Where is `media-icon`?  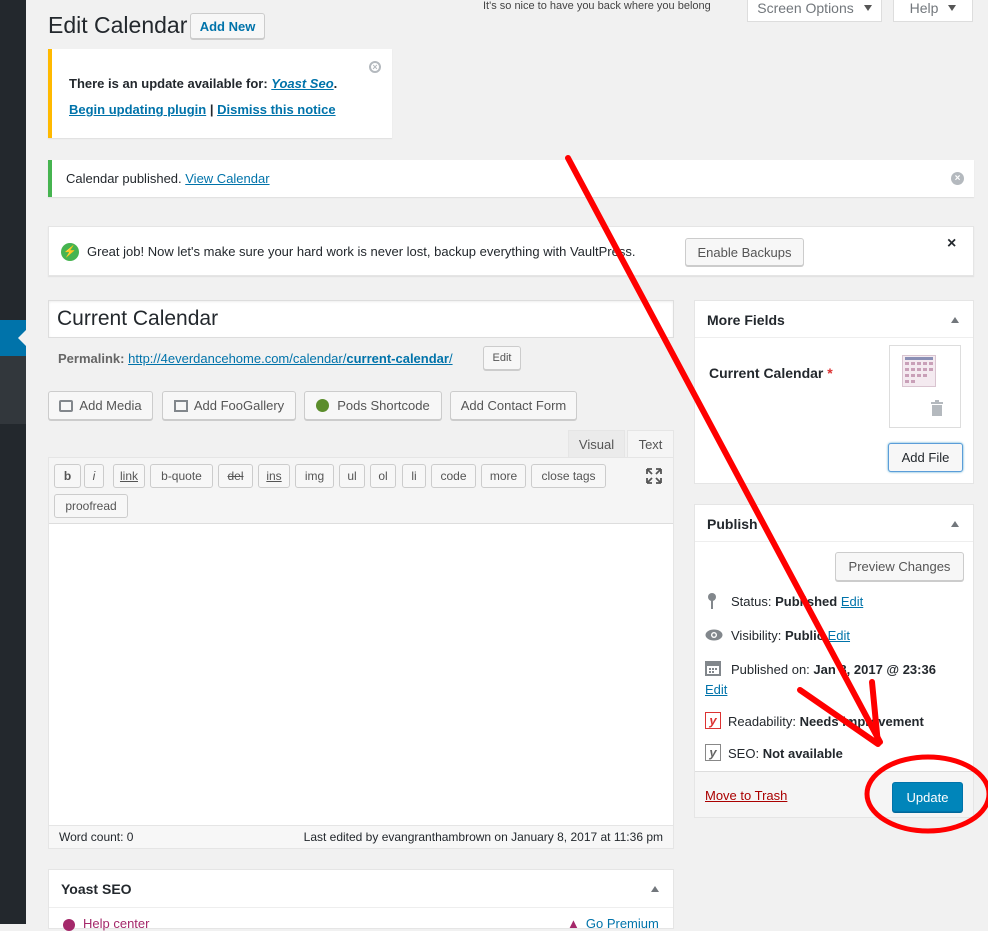 media-icon is located at coordinates (66, 405).